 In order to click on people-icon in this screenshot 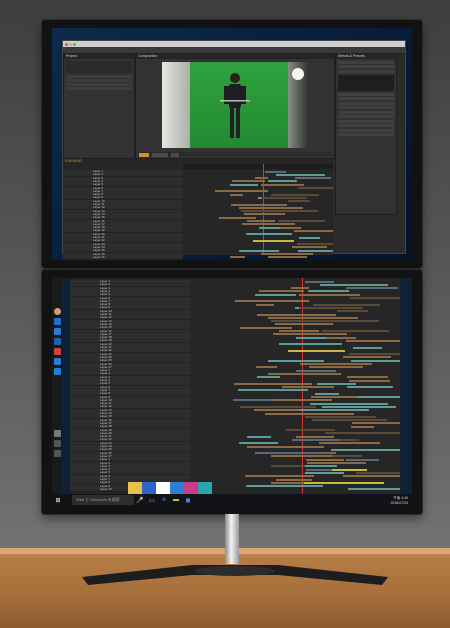, I will do `click(57, 341)`.